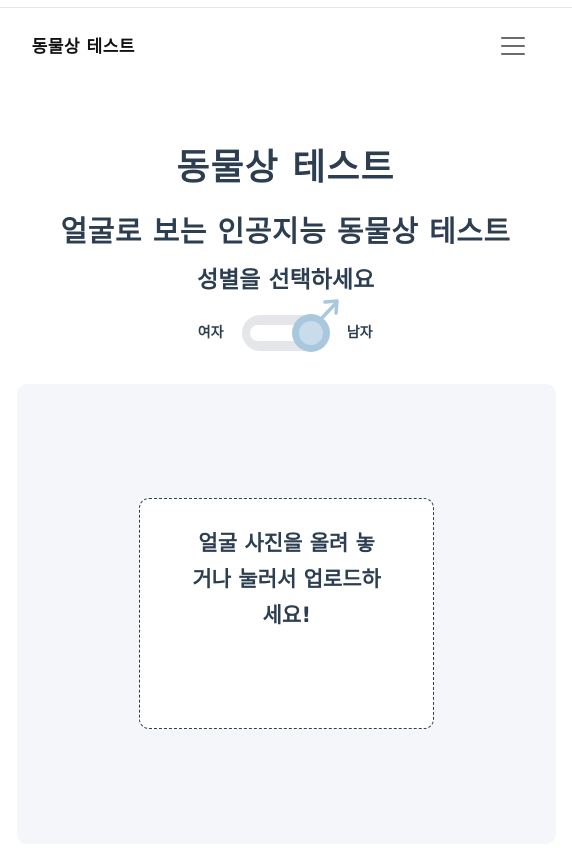 Image resolution: width=572 pixels, height=861 pixels. Describe the element at coordinates (286, 44) in the screenshot. I see `navbar: 동물상 테스트` at that location.